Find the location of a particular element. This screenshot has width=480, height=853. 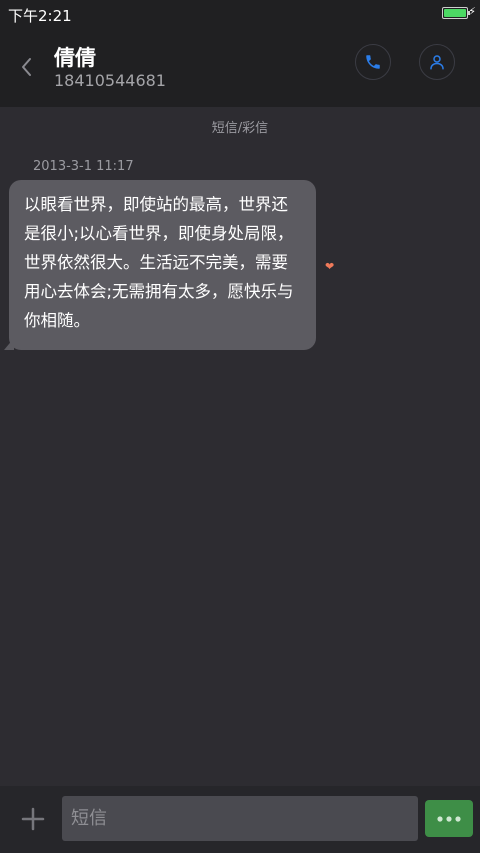

phone-icon is located at coordinates (373, 62).